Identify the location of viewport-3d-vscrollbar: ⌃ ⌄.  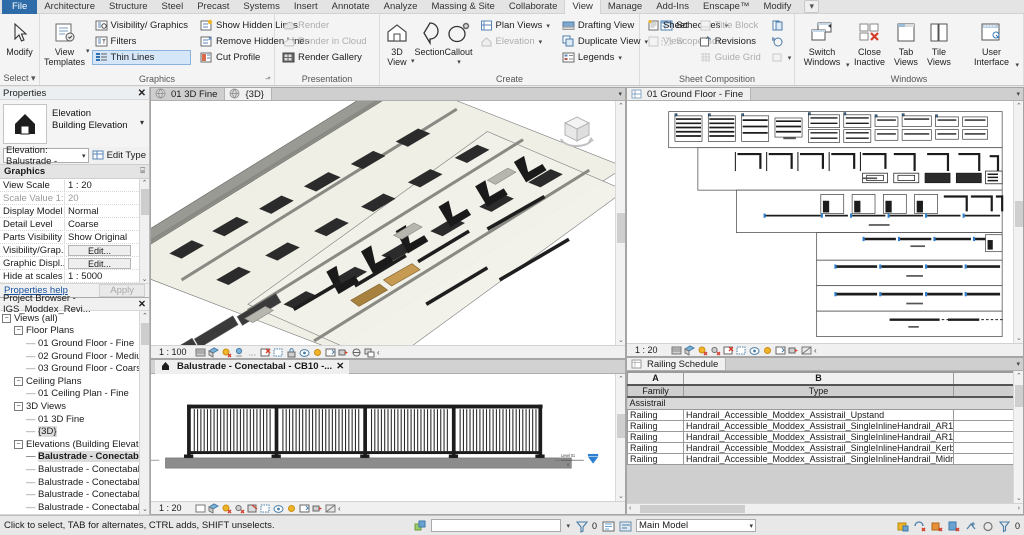
(620, 223).